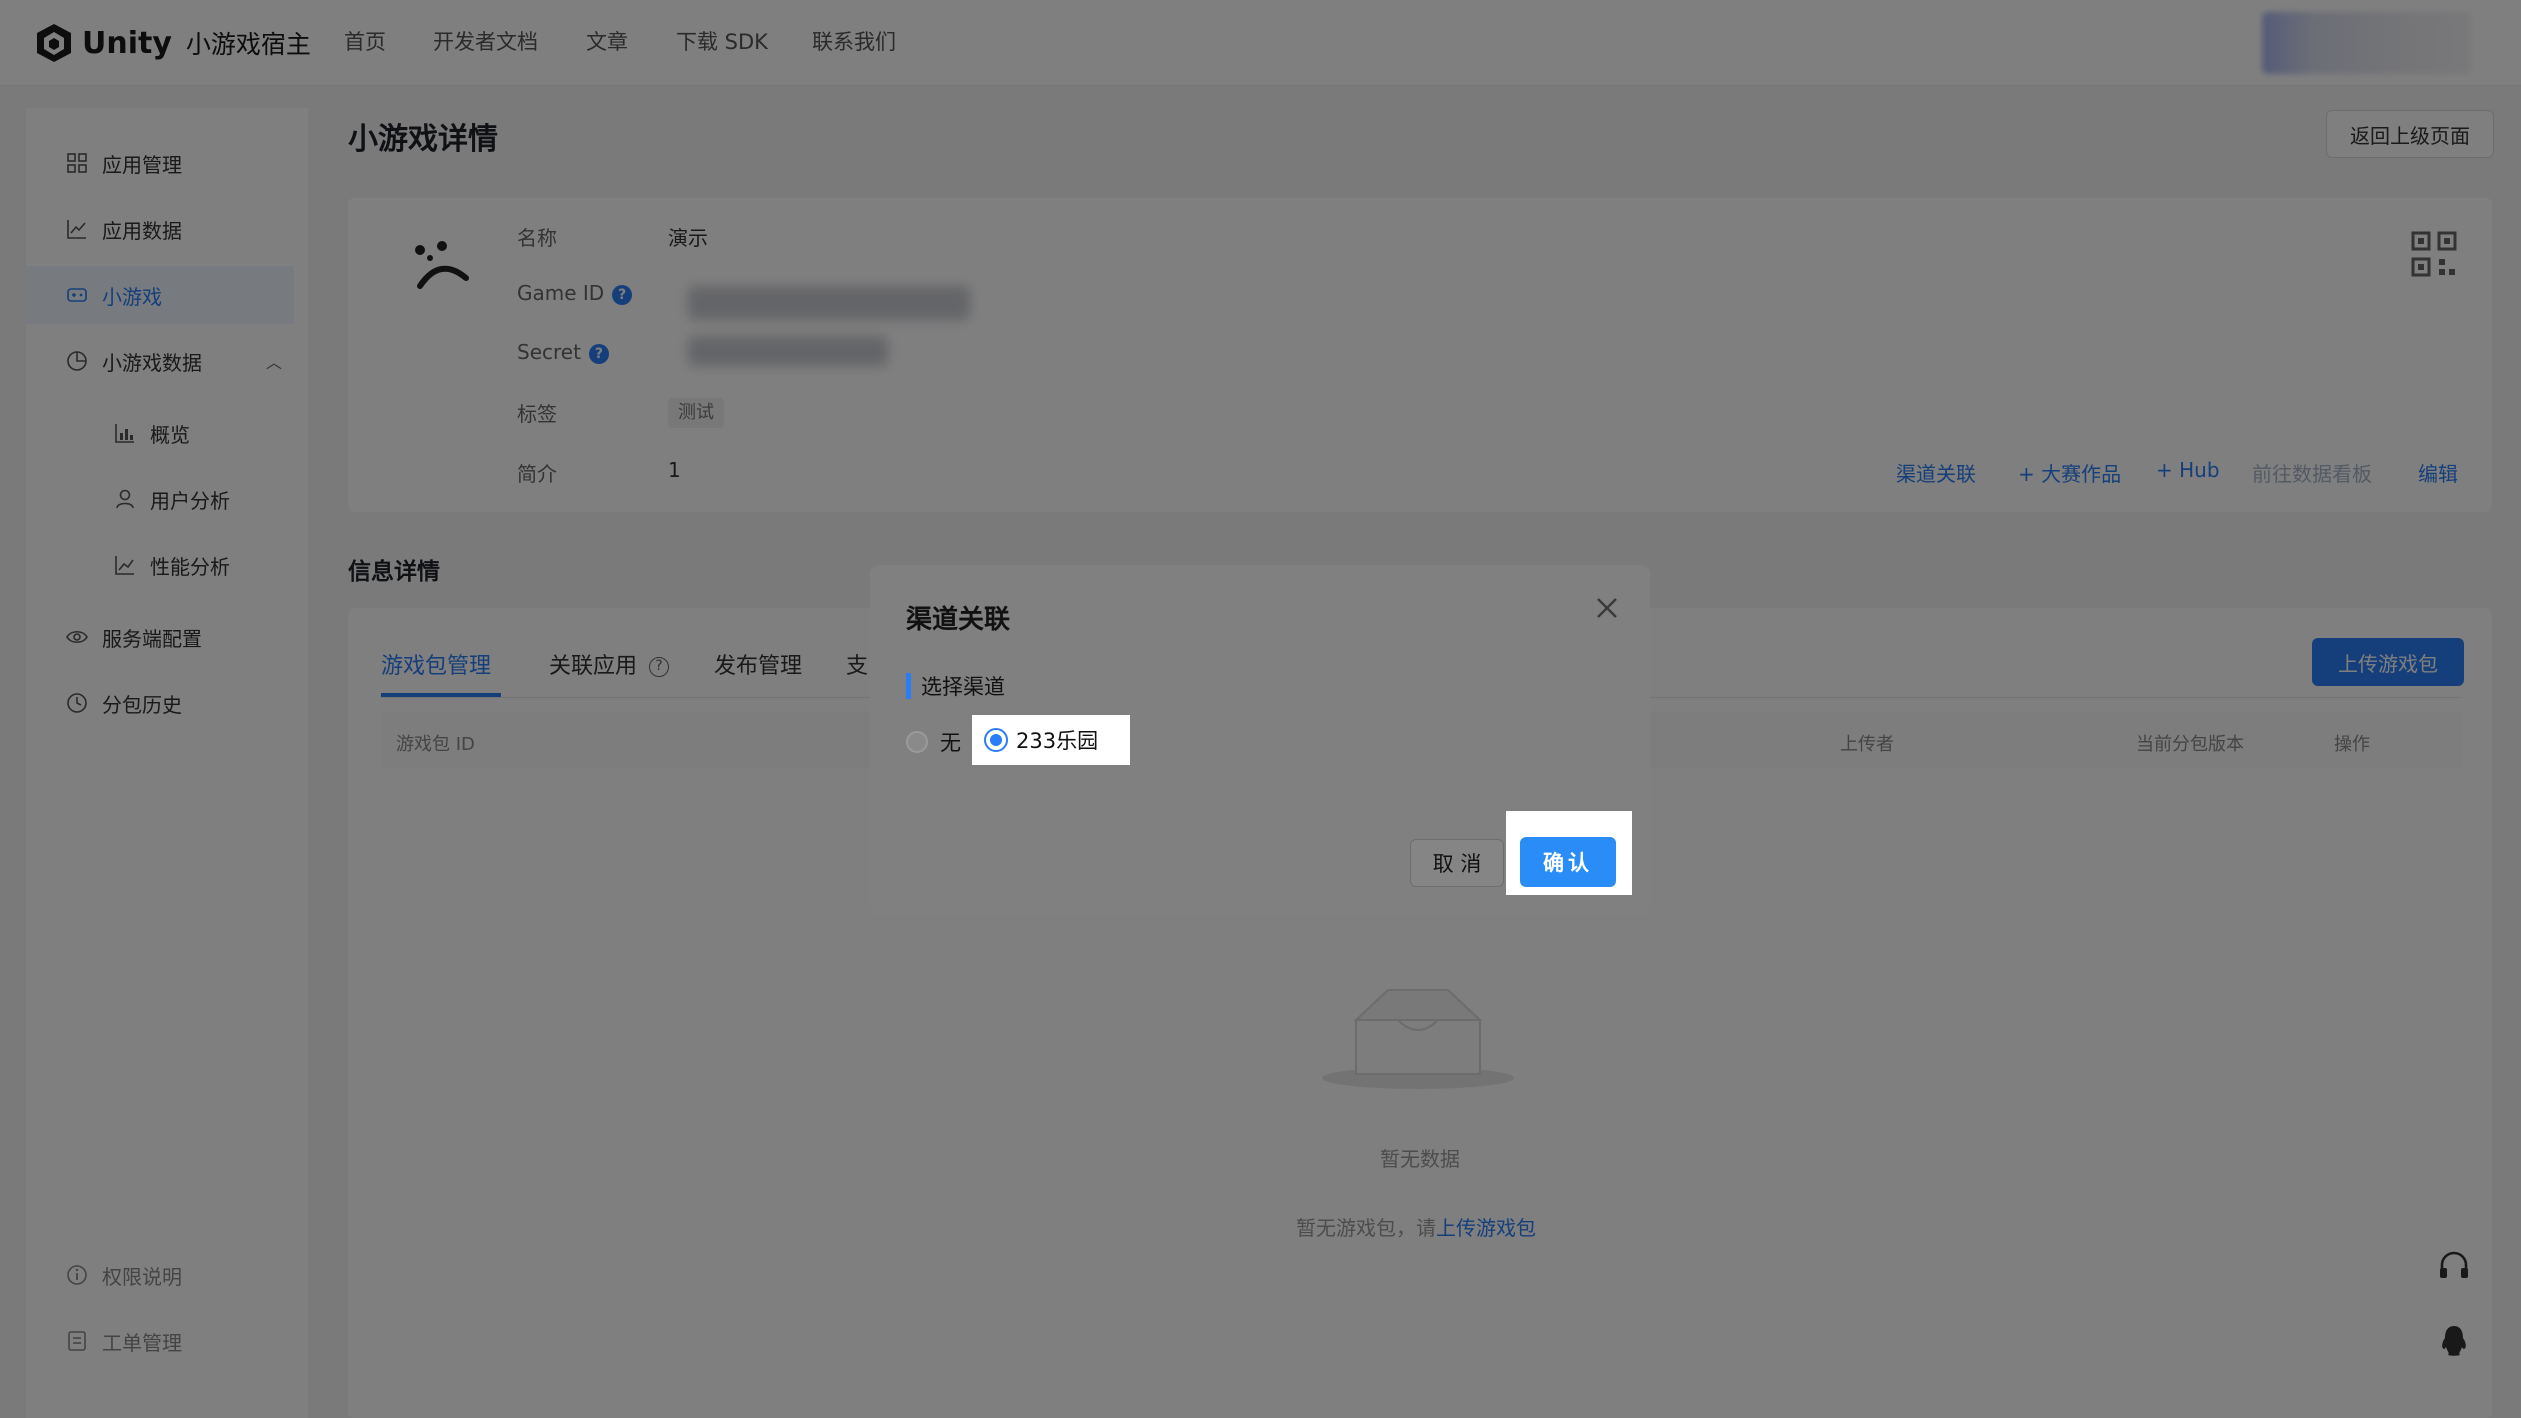  I want to click on select-channel-heading: 选择渠道, so click(955, 686).